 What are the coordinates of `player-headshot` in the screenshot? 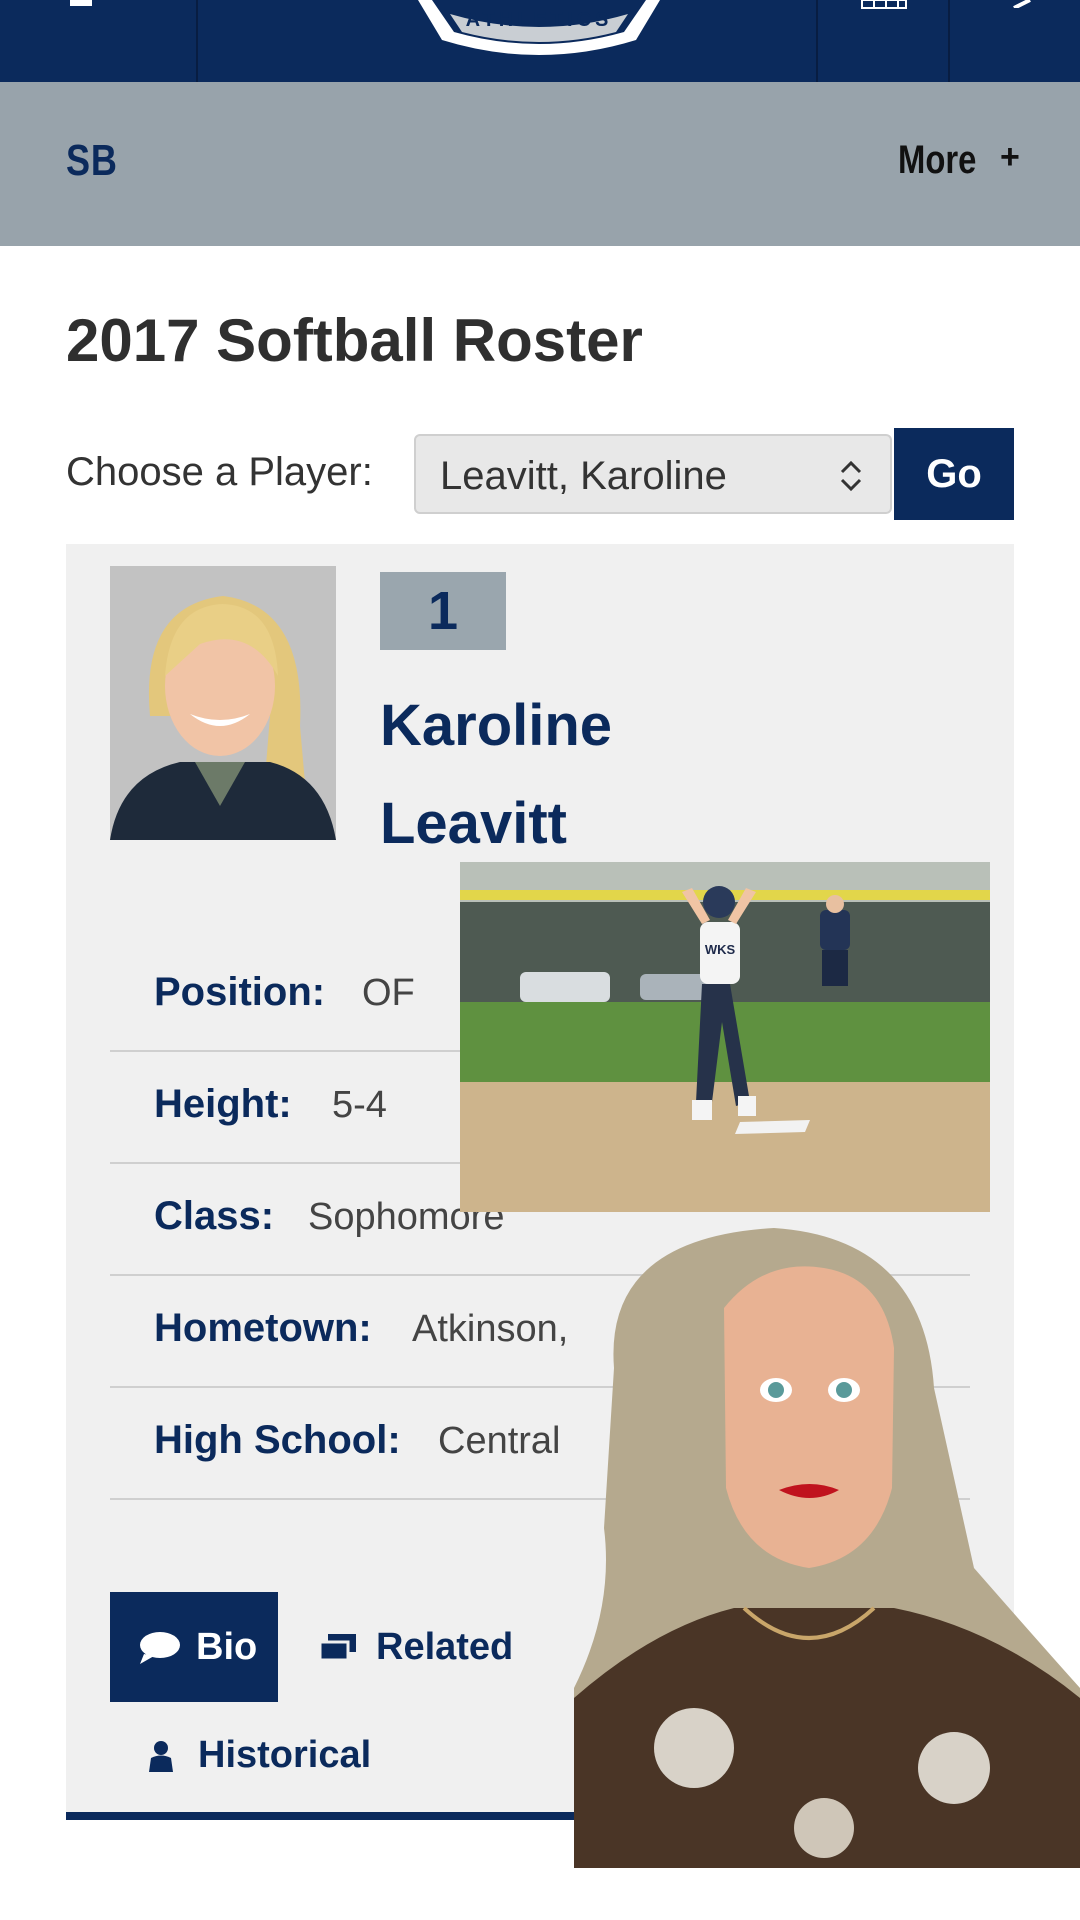 It's located at (223, 703).